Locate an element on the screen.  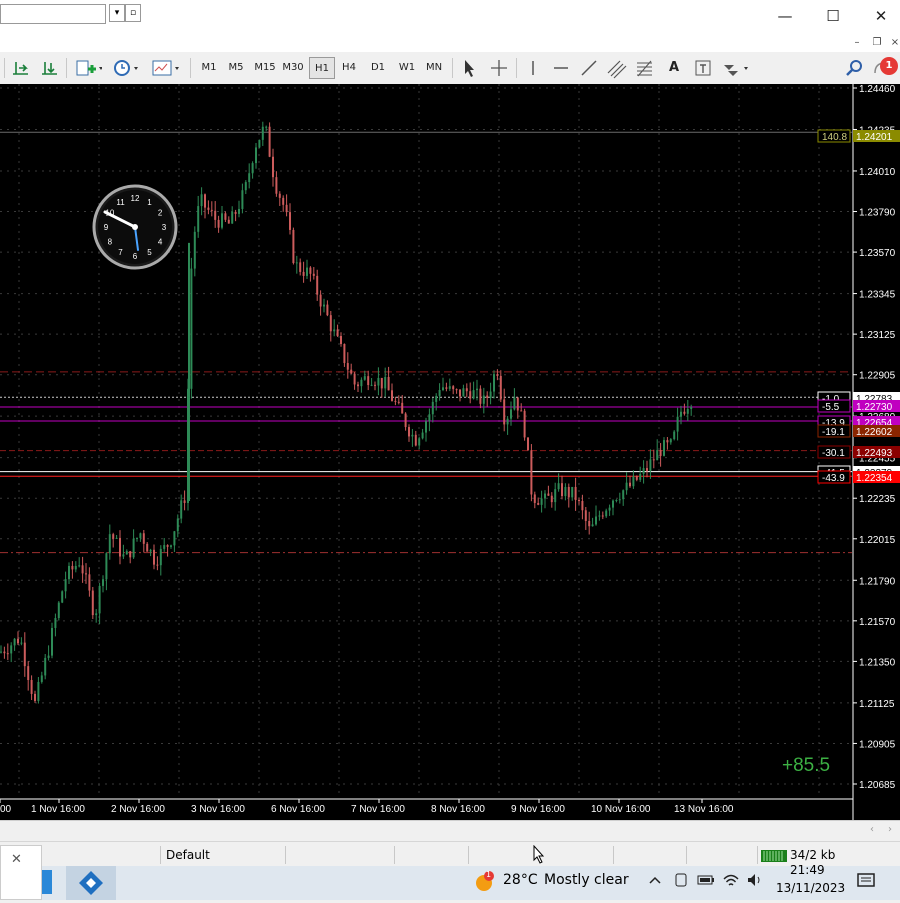
chart-hscroll: ‹ › is located at coordinates (450, 830).